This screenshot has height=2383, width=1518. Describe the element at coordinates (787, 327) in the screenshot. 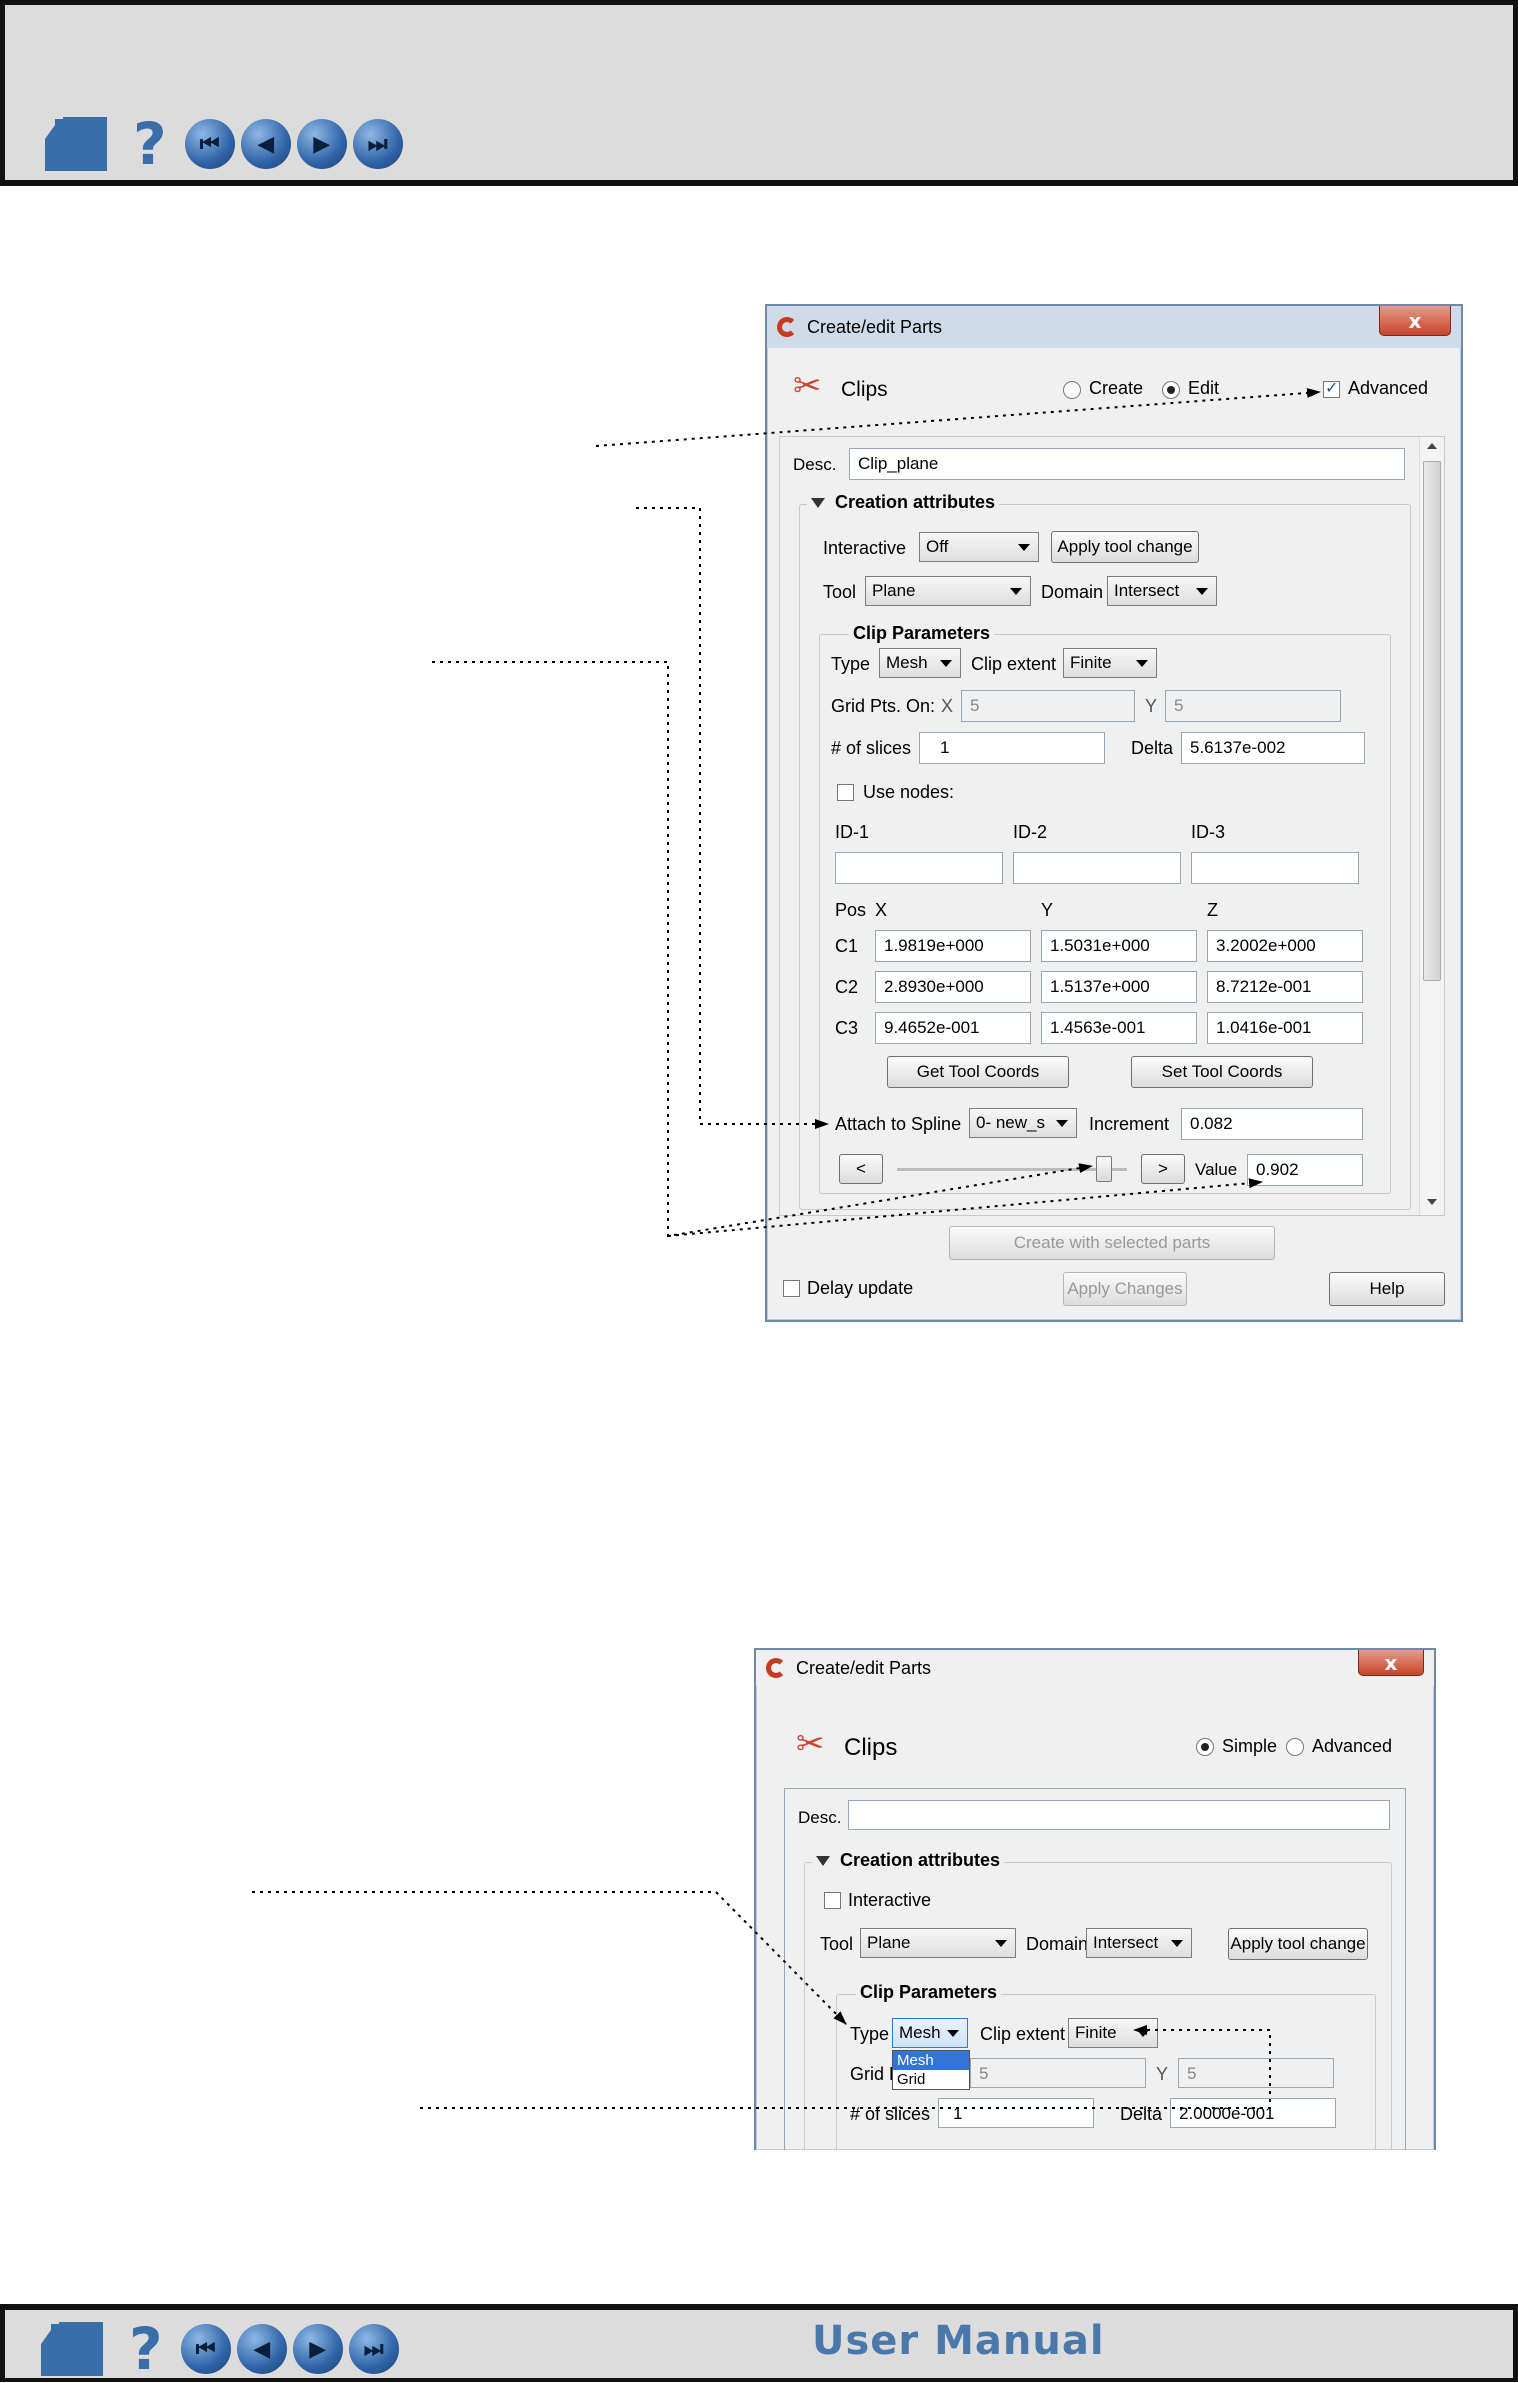

I see `app-logo-icon` at that location.